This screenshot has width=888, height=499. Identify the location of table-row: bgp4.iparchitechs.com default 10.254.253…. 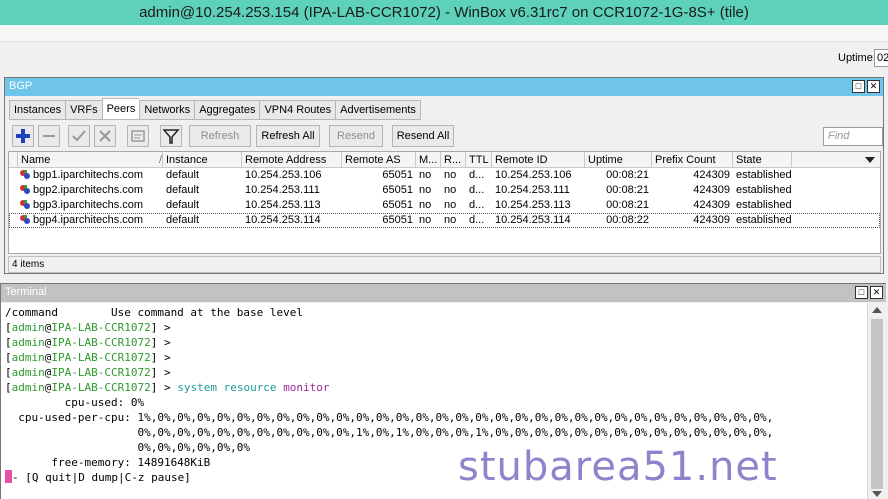
(444, 220).